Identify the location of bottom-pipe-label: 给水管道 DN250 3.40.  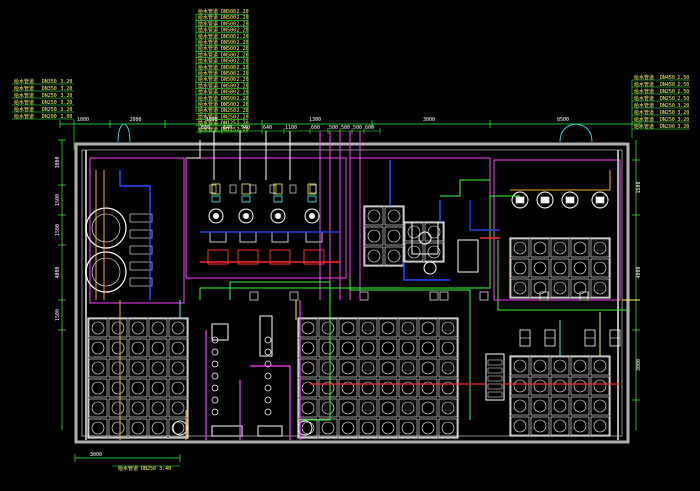
(144, 468).